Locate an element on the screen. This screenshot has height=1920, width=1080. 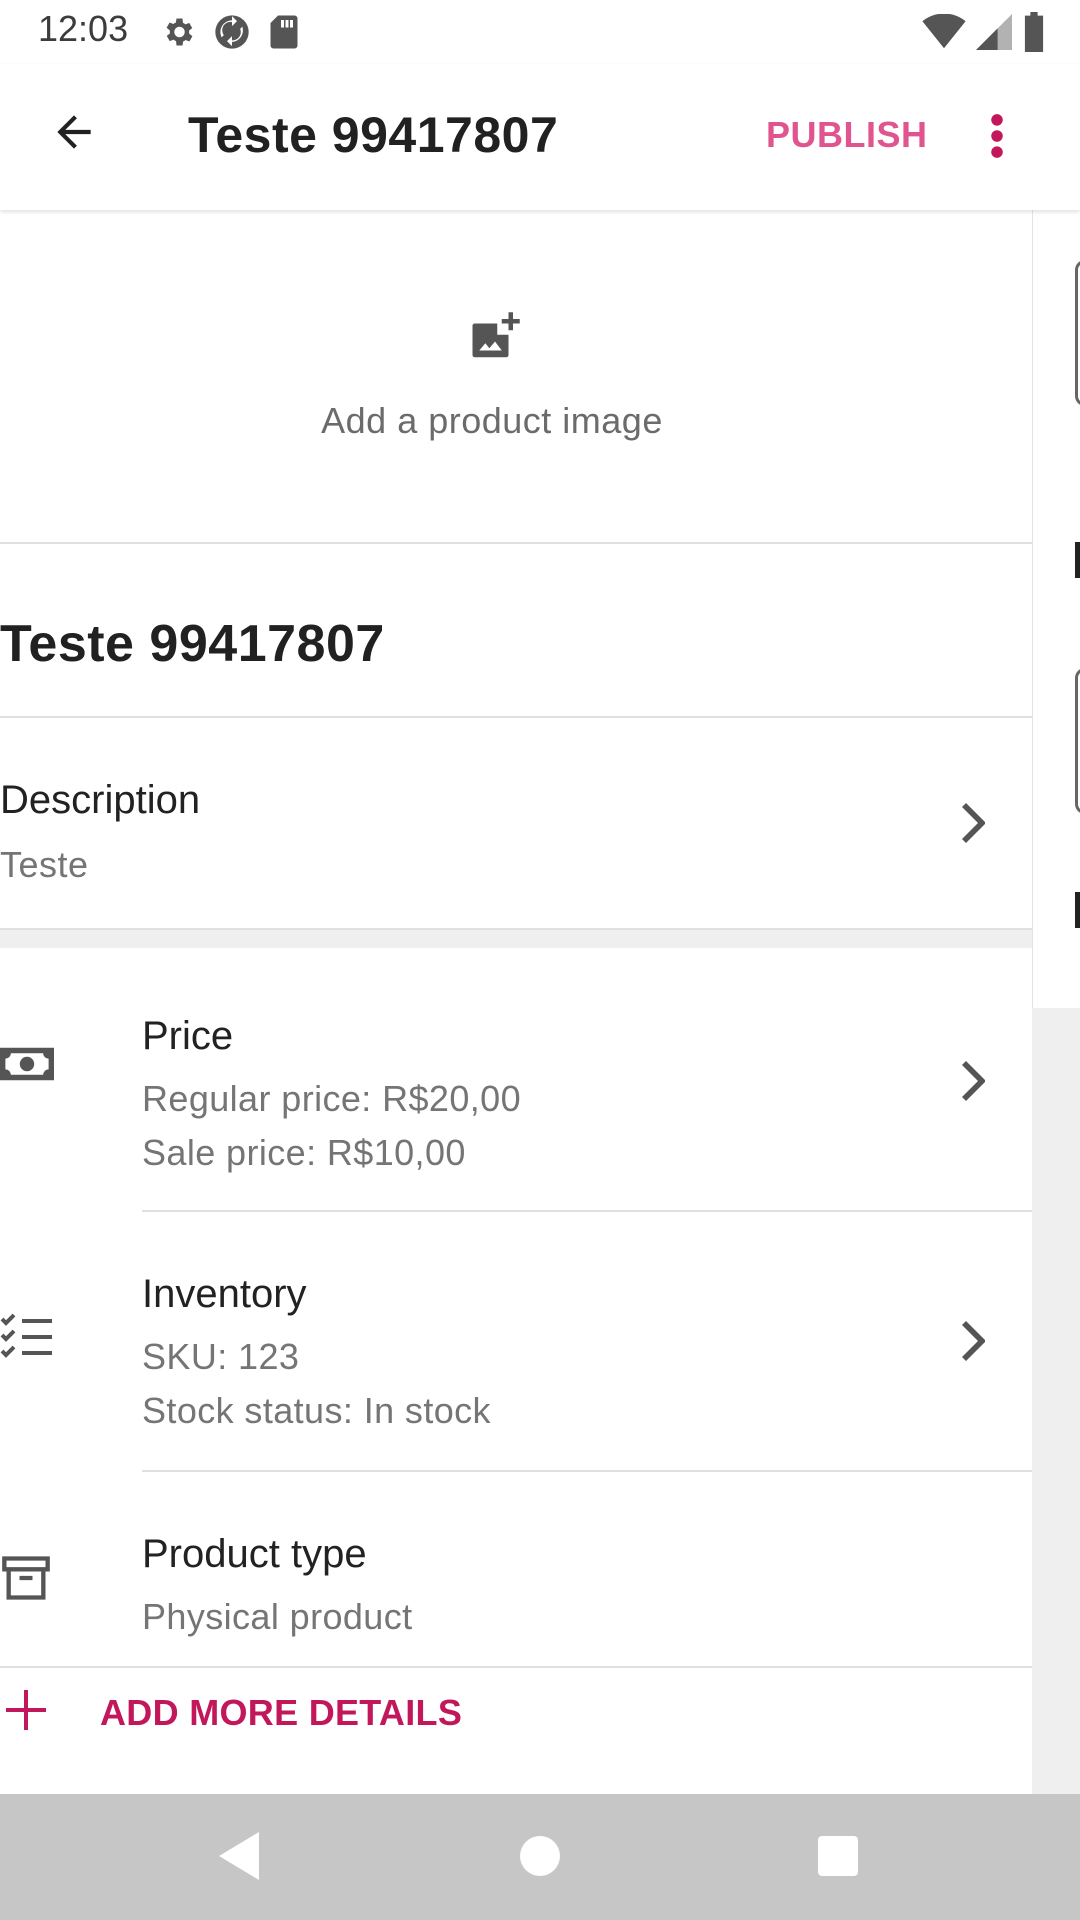
nav-home-icon is located at coordinates (540, 1856).